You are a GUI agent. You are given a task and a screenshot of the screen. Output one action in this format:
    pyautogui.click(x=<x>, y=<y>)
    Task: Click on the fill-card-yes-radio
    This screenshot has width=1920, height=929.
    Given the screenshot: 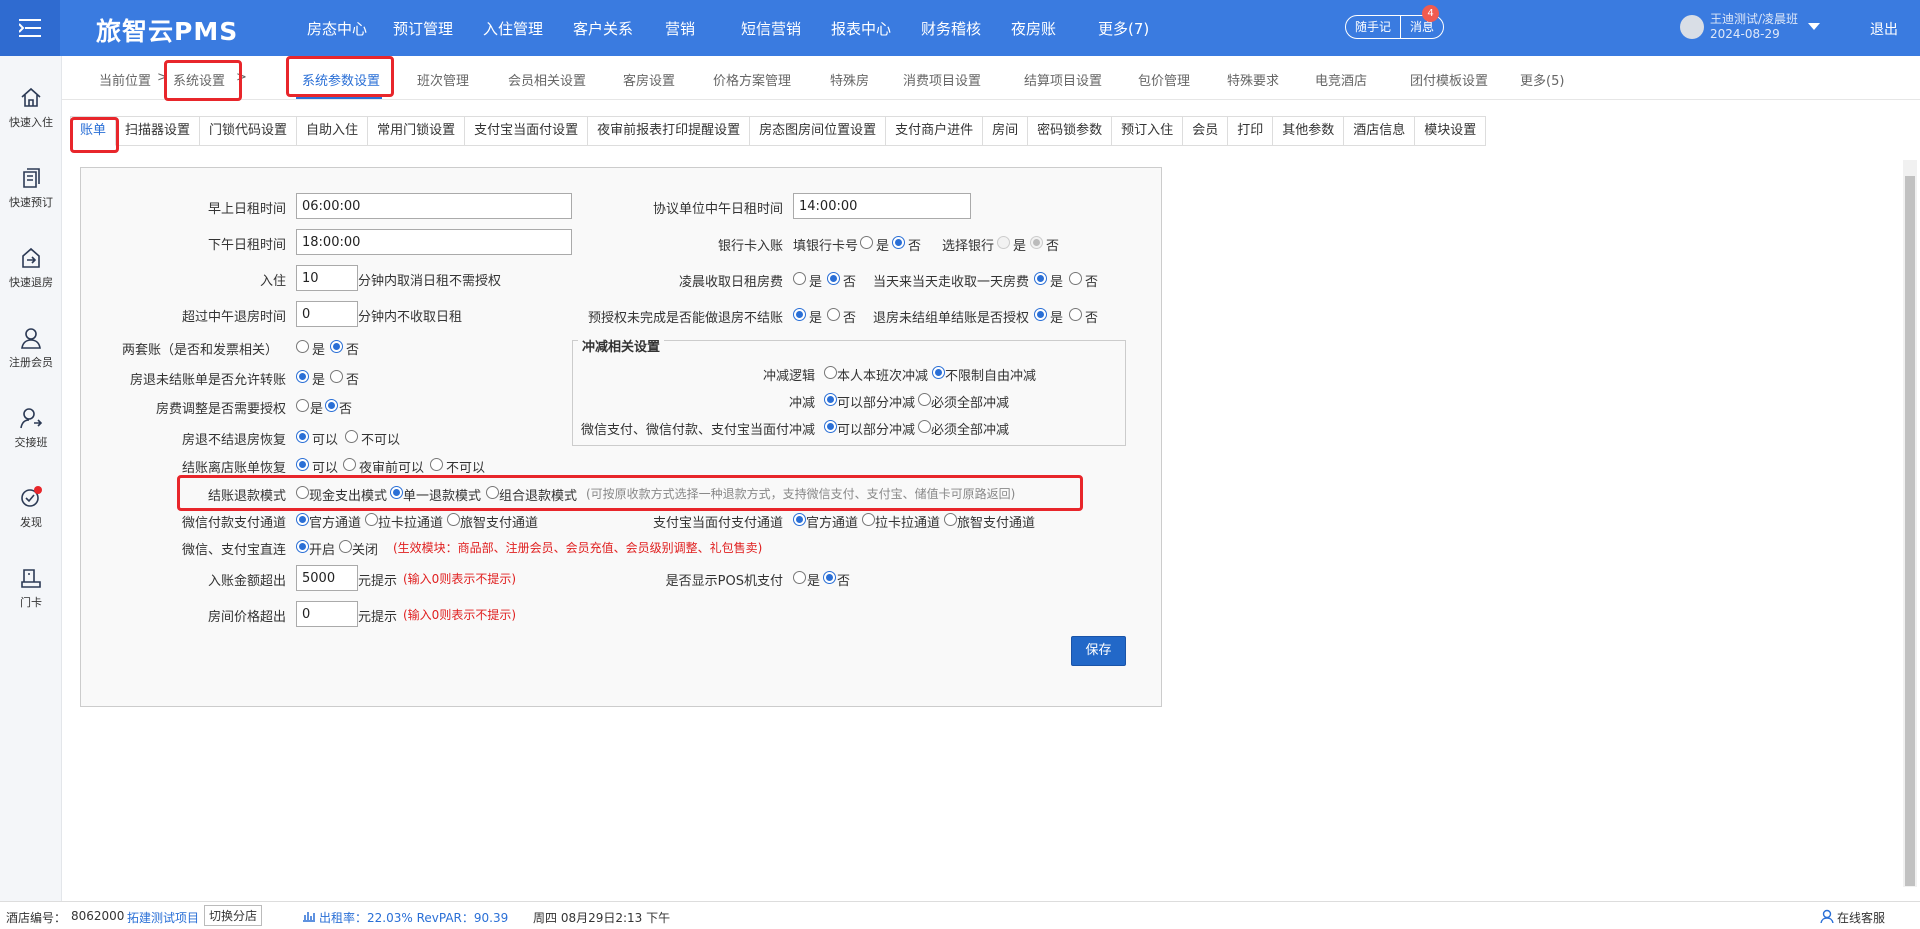 What is the action you would take?
    pyautogui.click(x=866, y=242)
    